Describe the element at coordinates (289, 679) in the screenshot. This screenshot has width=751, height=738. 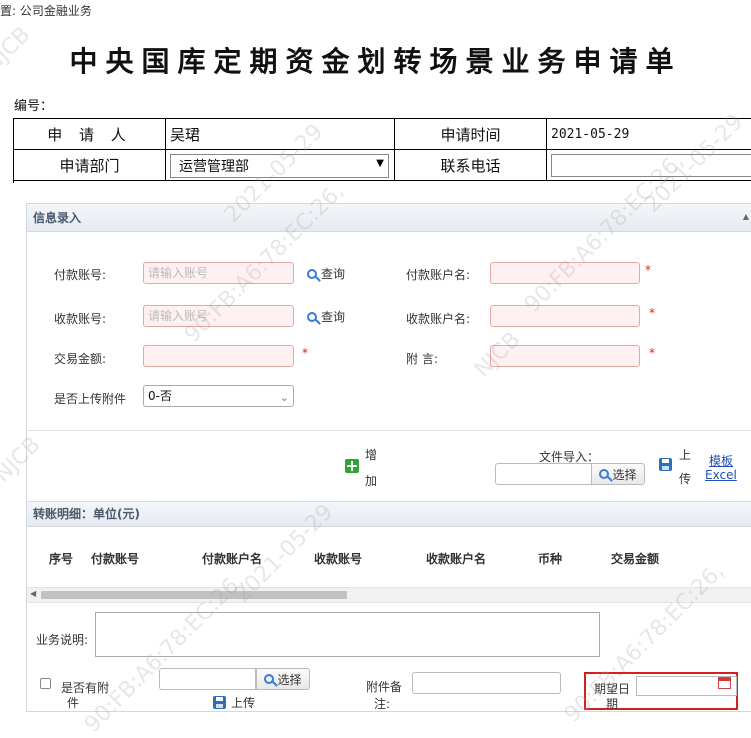
I see `attach-choose-label: 选择` at that location.